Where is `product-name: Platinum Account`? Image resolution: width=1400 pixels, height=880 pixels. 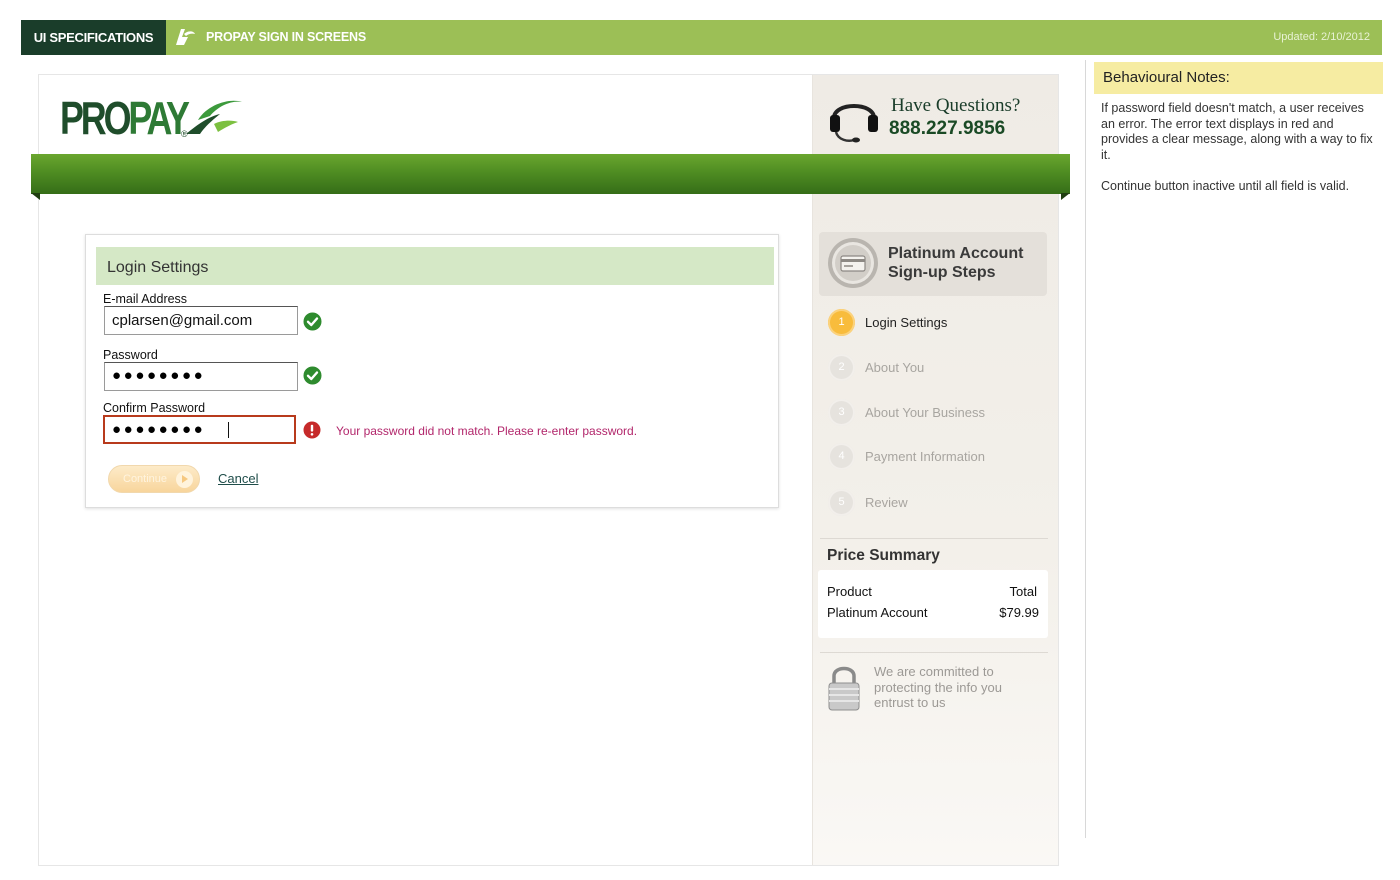
product-name: Platinum Account is located at coordinates (877, 612).